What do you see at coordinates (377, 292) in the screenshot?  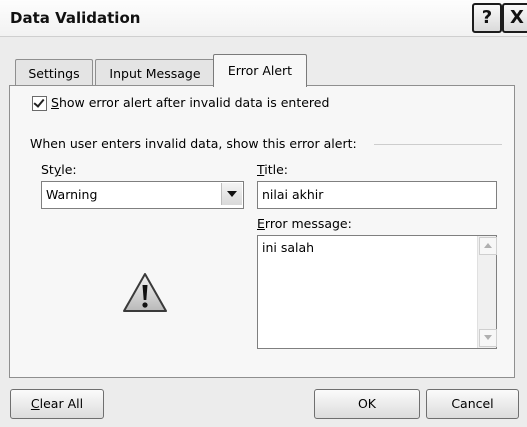 I see `error-message-textarea: ini salah` at bounding box center [377, 292].